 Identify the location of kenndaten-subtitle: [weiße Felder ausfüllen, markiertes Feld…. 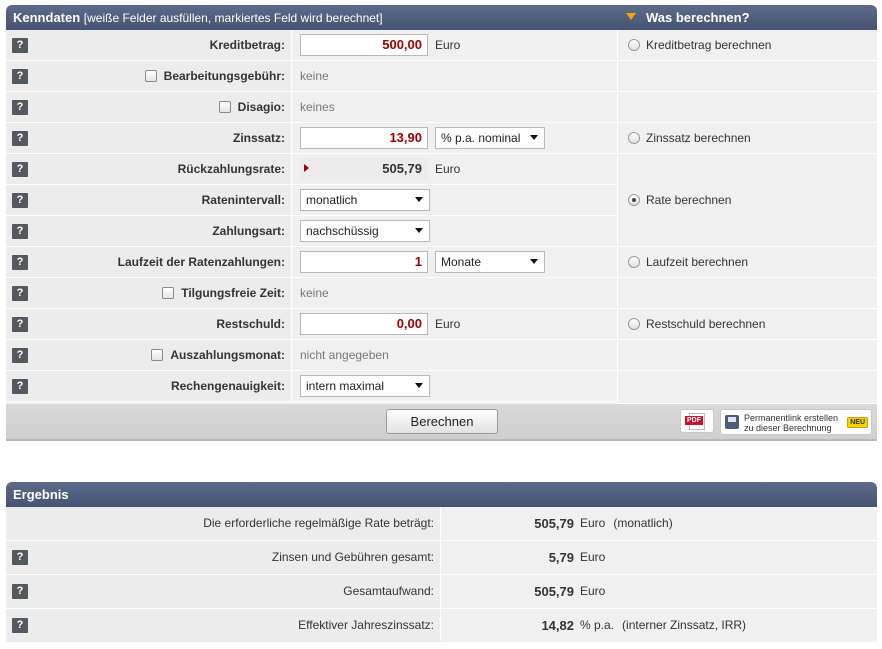
(233, 18).